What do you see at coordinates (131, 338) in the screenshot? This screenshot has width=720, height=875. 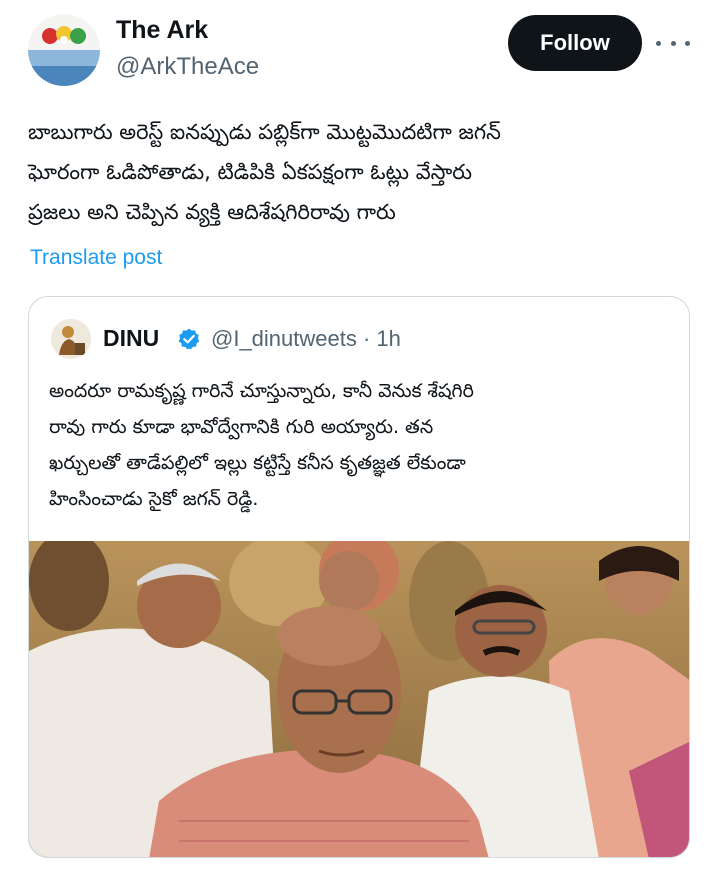 I see `quote-author-name: DINU` at bounding box center [131, 338].